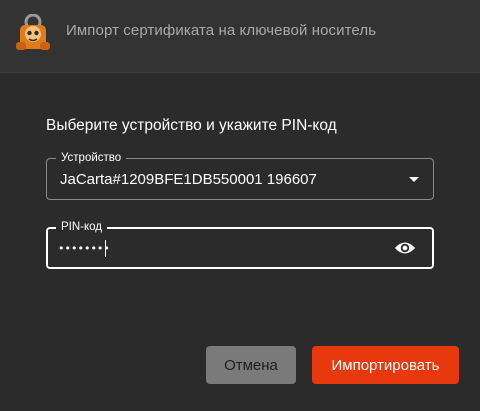  Describe the element at coordinates (105, 248) in the screenshot. I see `text-caret` at that location.